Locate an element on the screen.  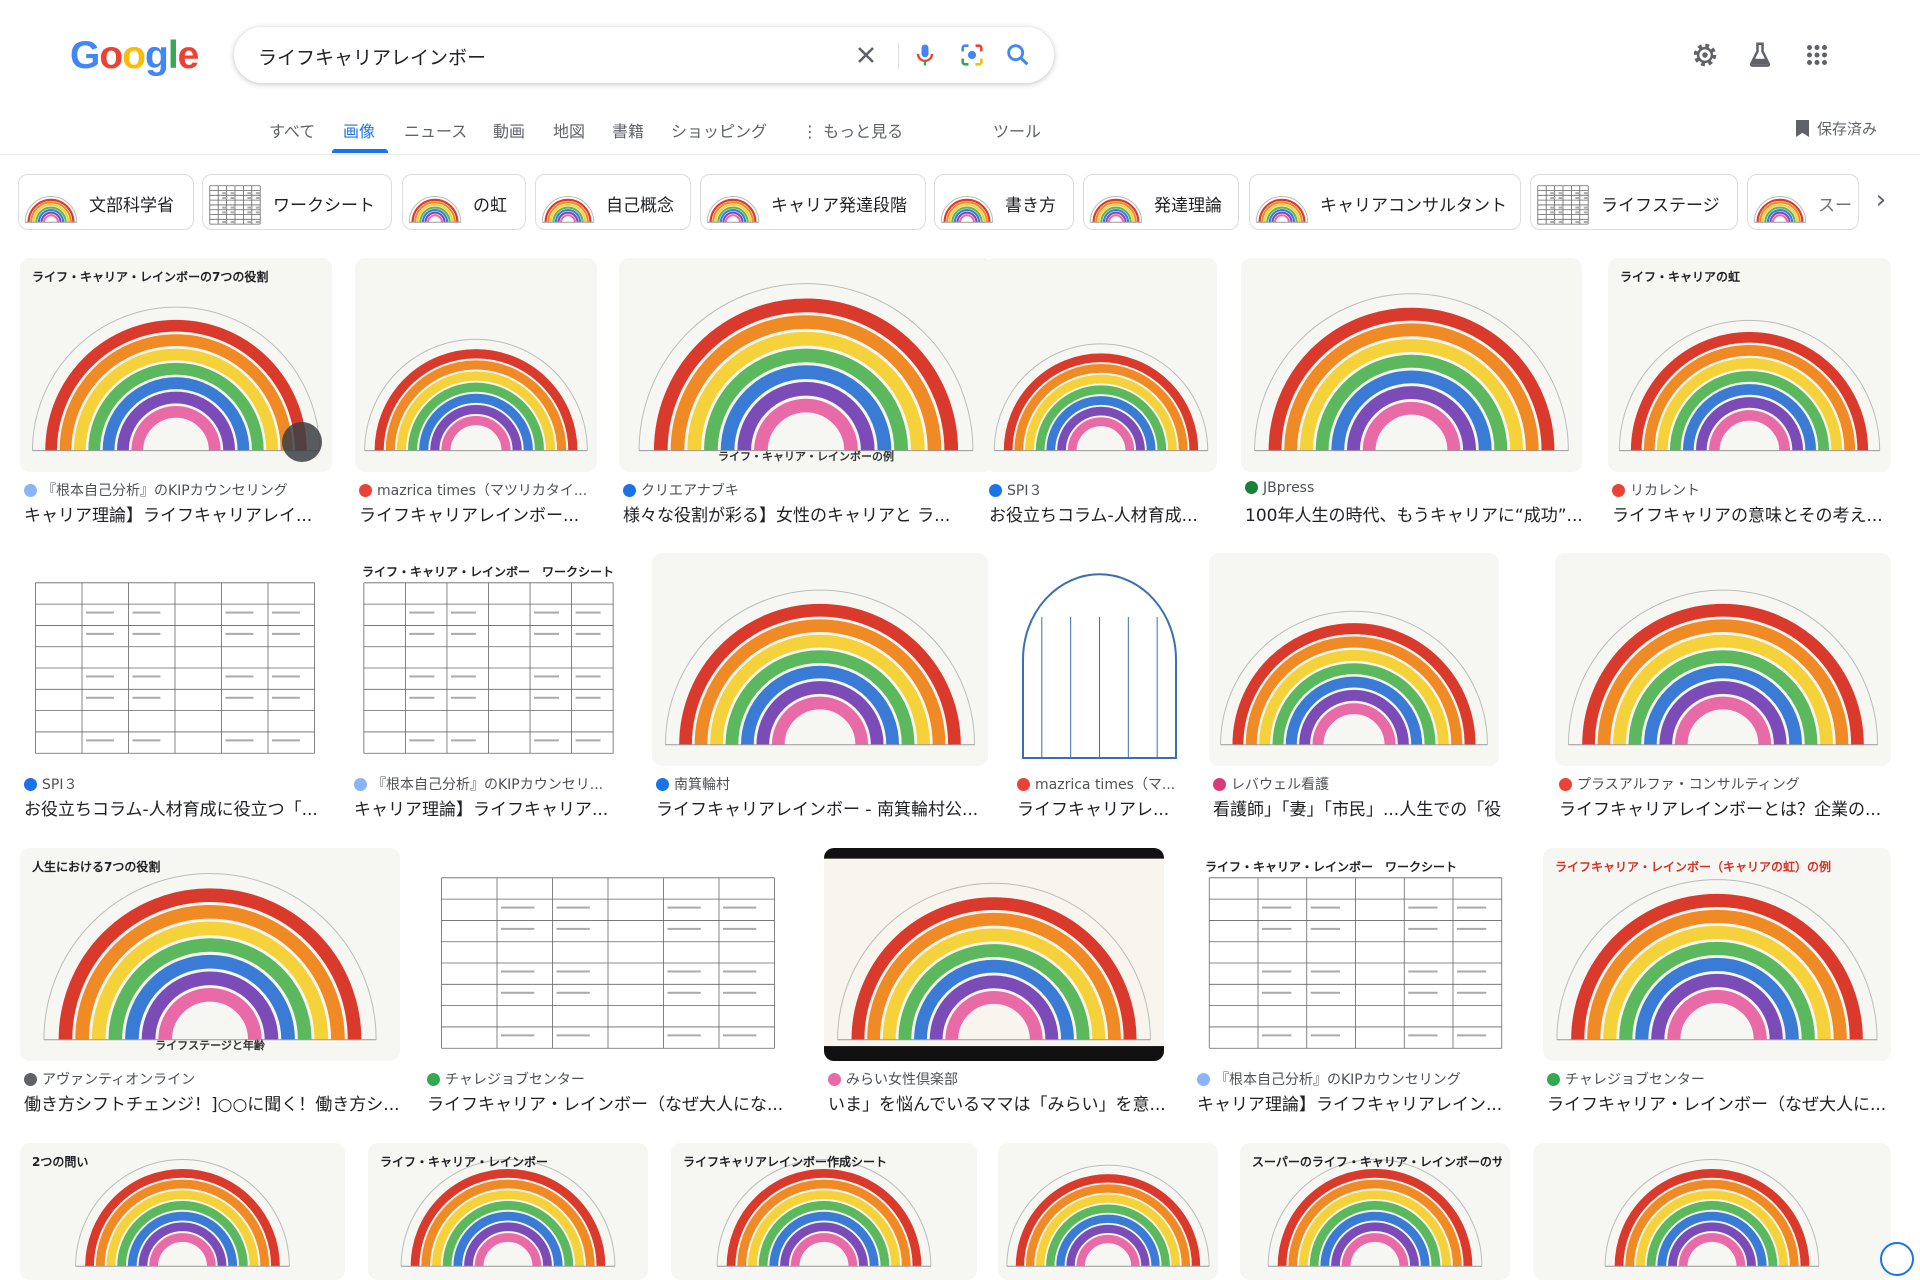
grid-icon is located at coordinates (1817, 55).